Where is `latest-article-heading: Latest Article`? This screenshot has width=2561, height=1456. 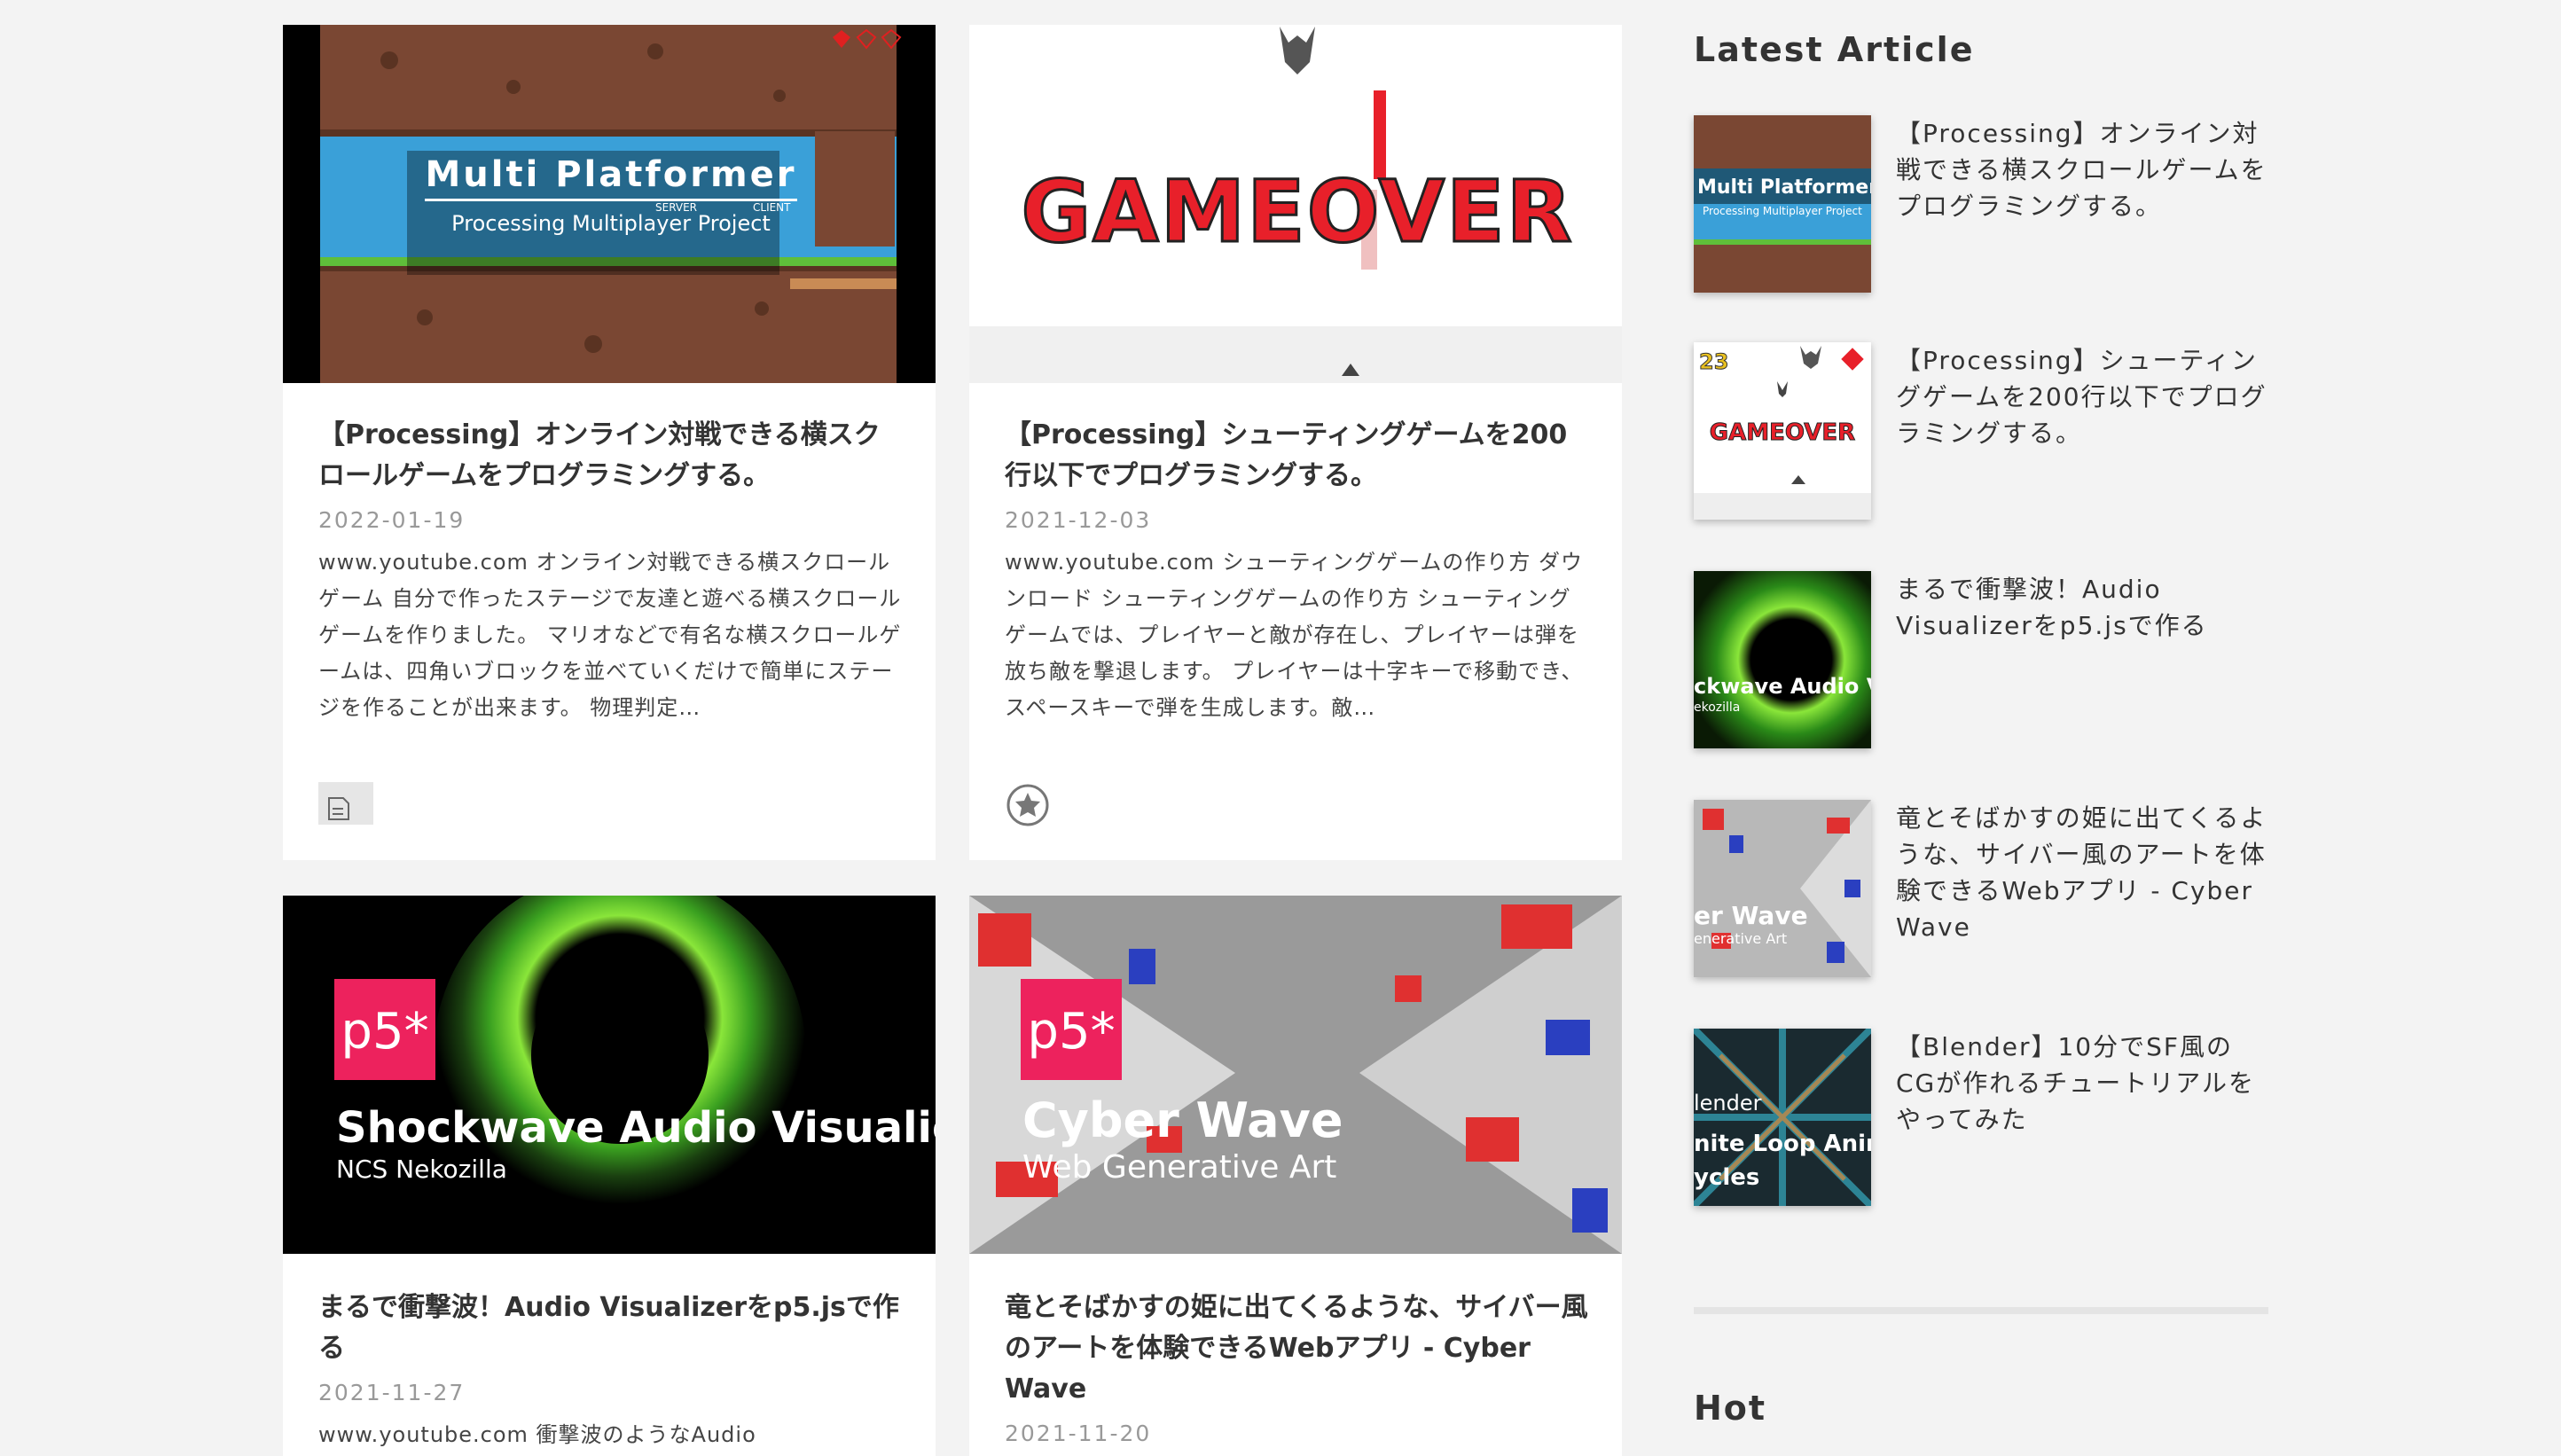
latest-article-heading: Latest Article is located at coordinates (1835, 49).